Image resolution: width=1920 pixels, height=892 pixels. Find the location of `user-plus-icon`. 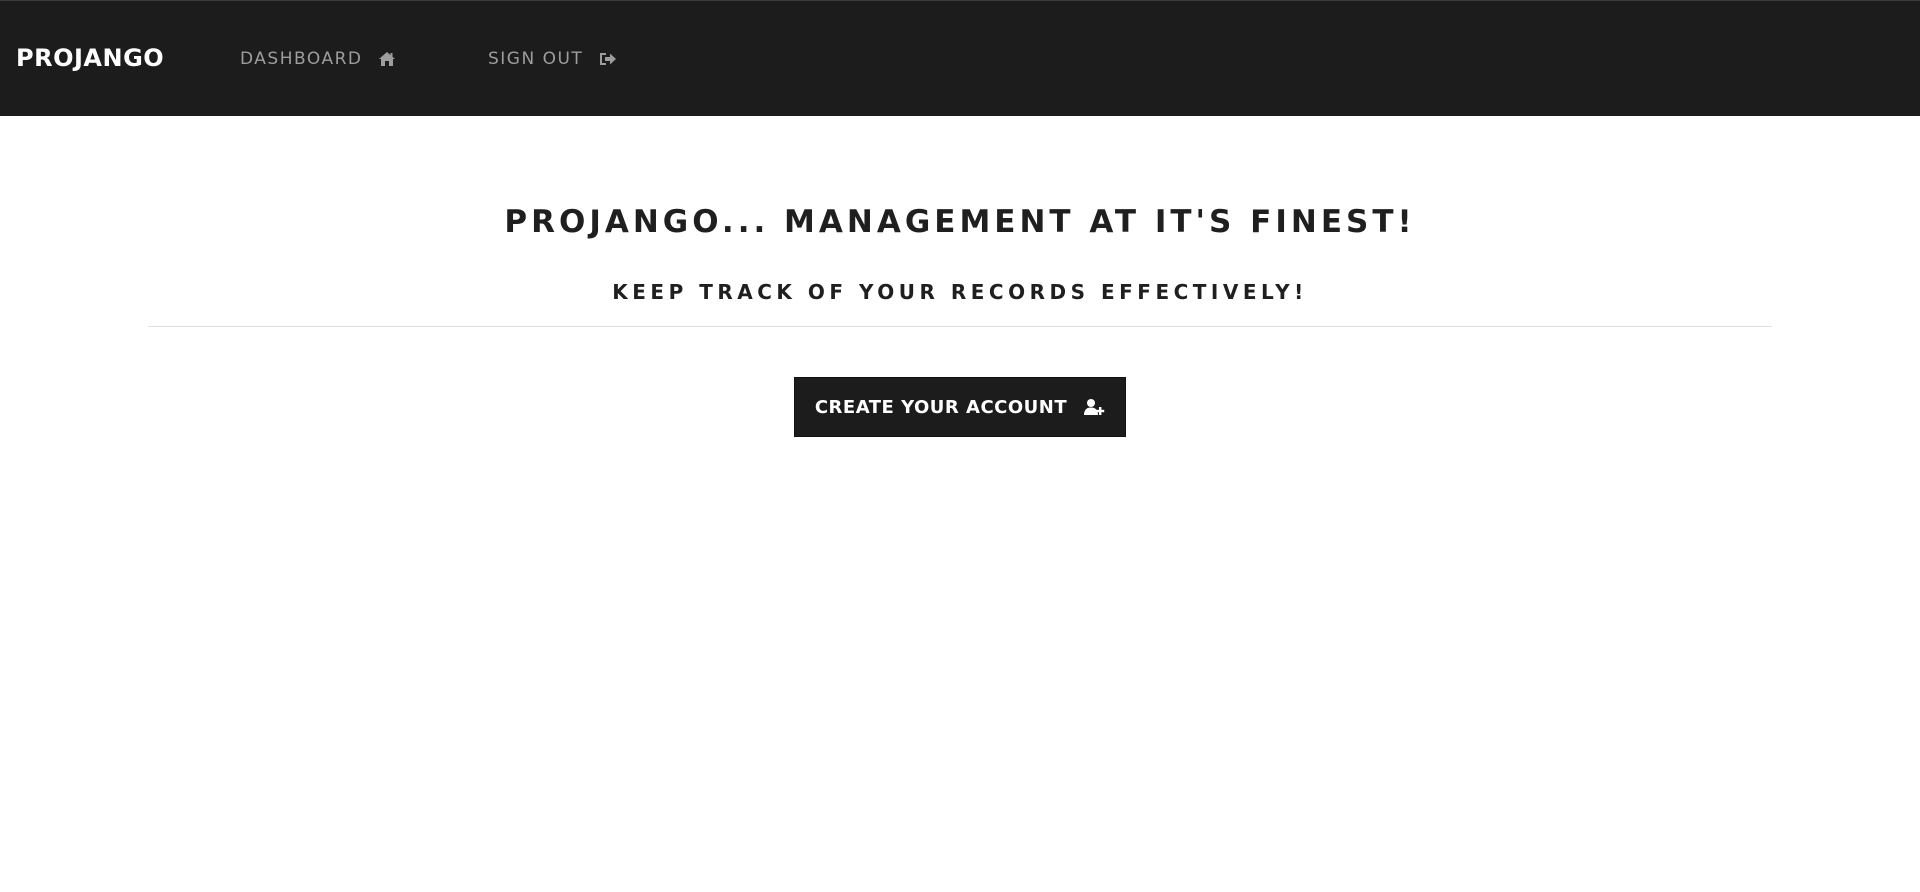

user-plus-icon is located at coordinates (1094, 407).